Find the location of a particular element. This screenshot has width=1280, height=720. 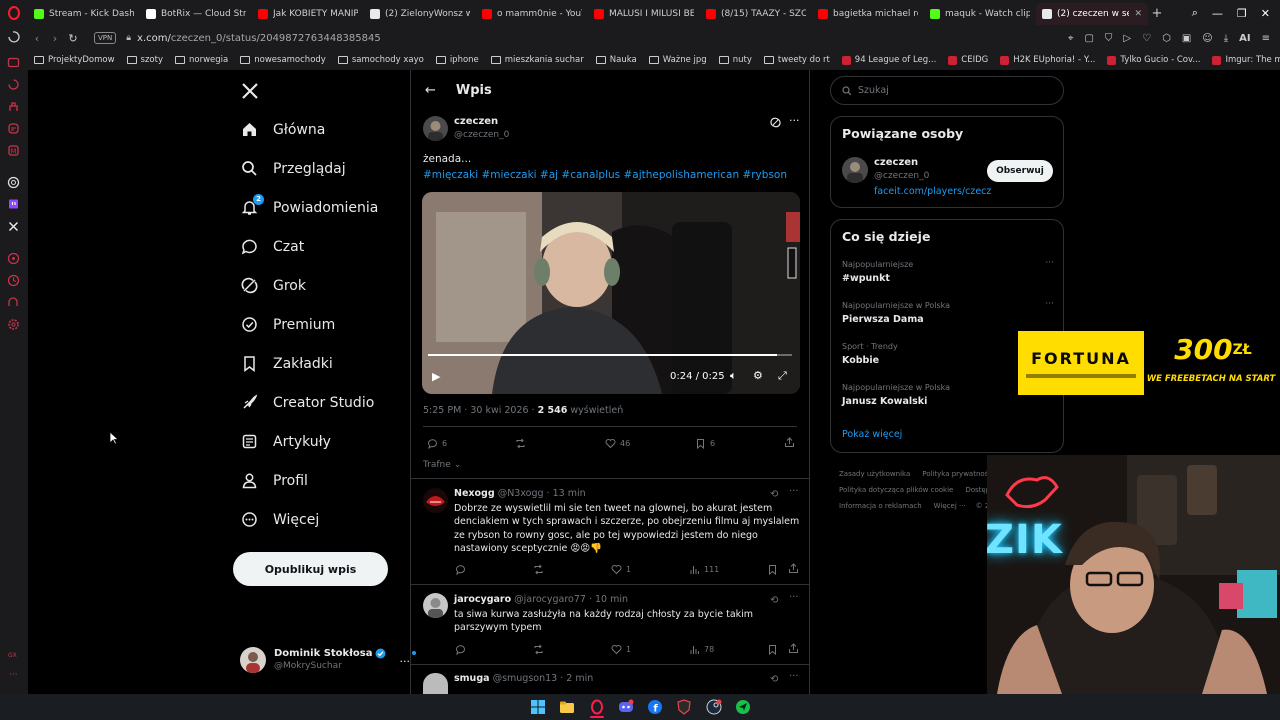

restore-icon: ❐ is located at coordinates (1242, 13).